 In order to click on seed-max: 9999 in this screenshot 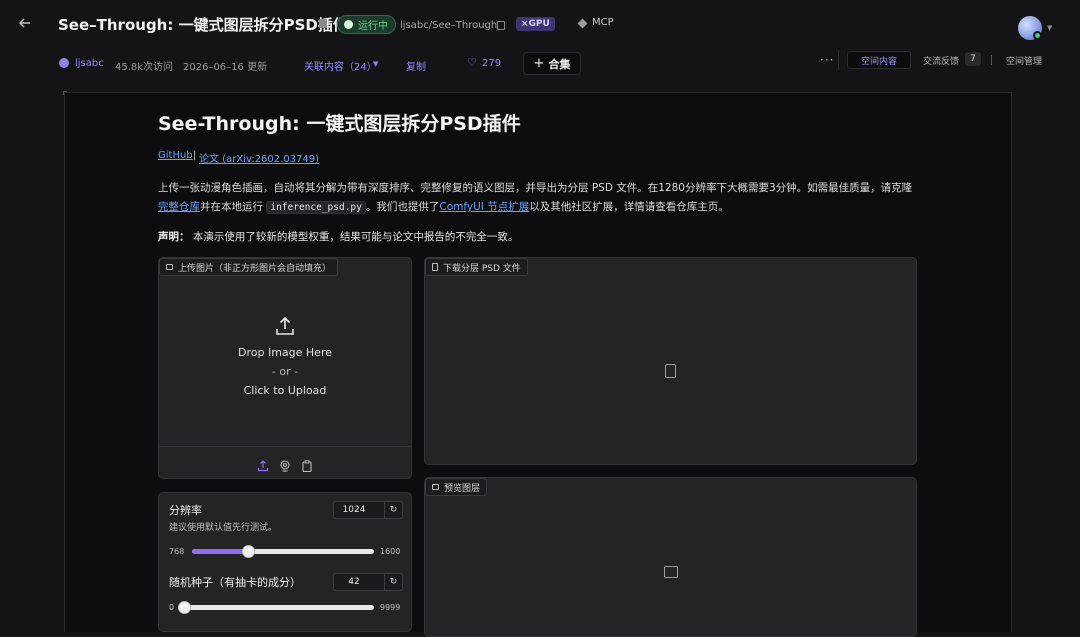, I will do `click(390, 607)`.